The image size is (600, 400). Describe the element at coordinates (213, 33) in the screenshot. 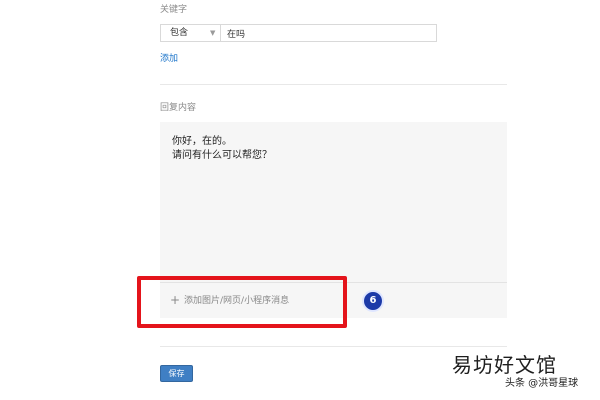

I see `chevron-down-icon: ▼` at that location.